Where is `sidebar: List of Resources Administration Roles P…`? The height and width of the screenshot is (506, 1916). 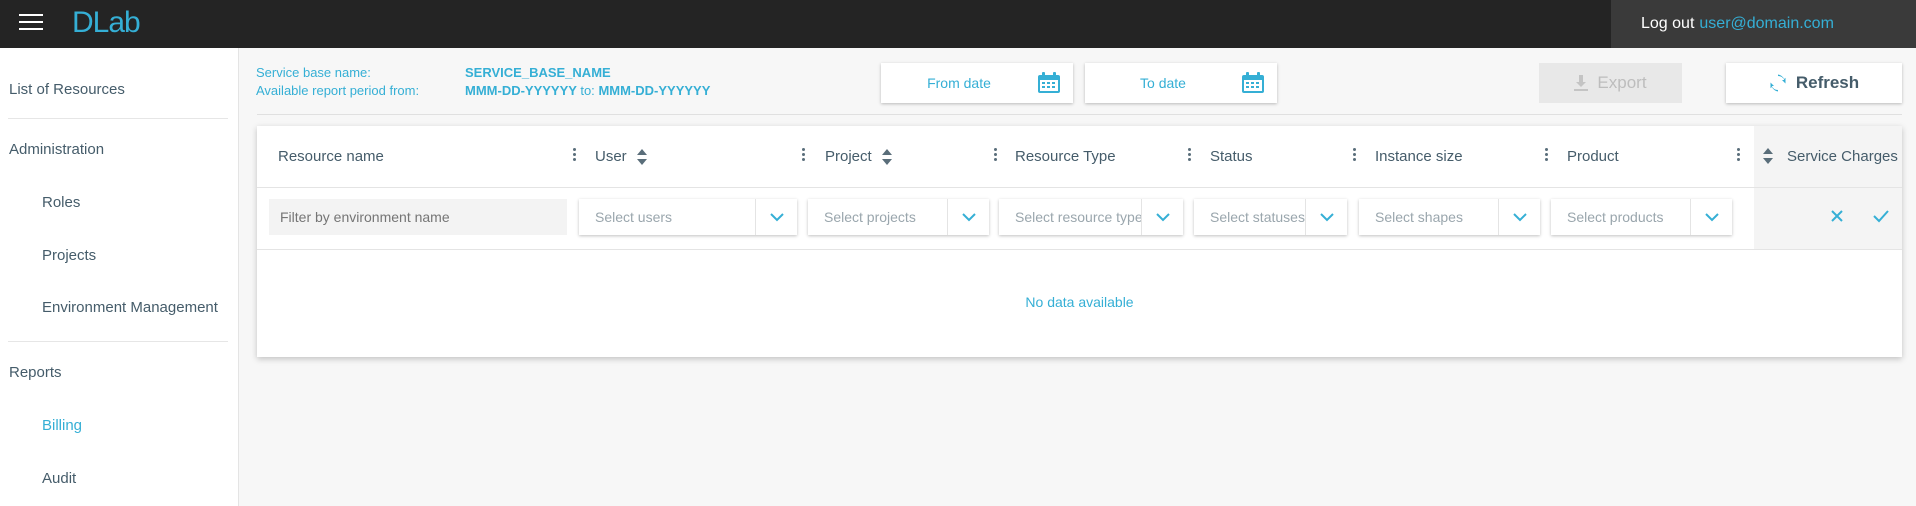 sidebar: List of Resources Administration Roles P… is located at coordinates (119, 277).